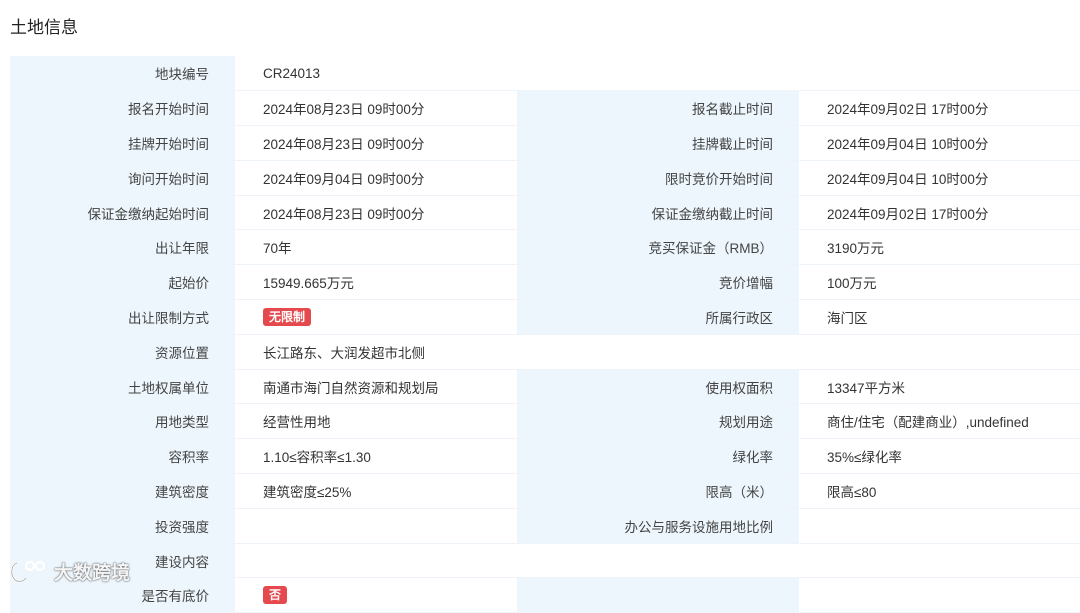  Describe the element at coordinates (939, 456) in the screenshot. I see `field-value: 35%≤绿化率` at that location.